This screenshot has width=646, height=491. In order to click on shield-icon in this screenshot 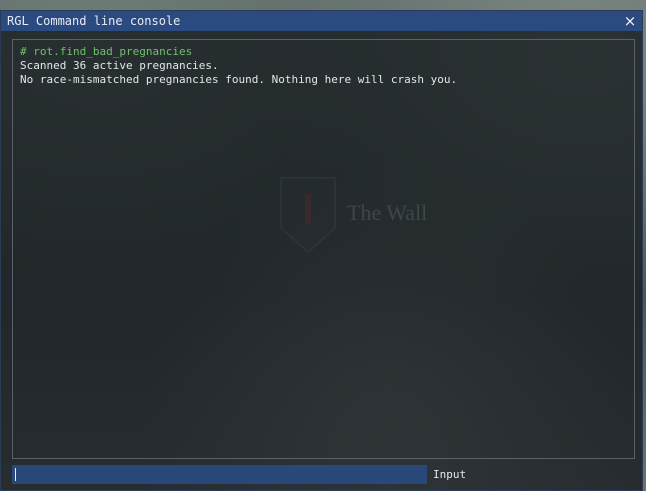, I will do `click(308, 215)`.